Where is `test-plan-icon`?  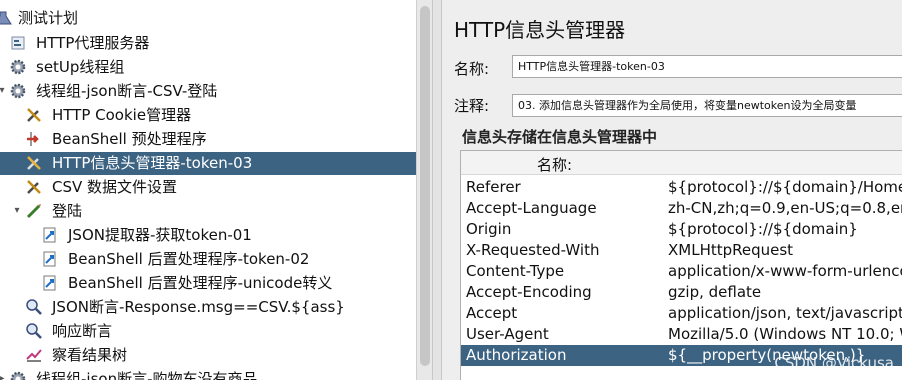 test-plan-icon is located at coordinates (7, 18).